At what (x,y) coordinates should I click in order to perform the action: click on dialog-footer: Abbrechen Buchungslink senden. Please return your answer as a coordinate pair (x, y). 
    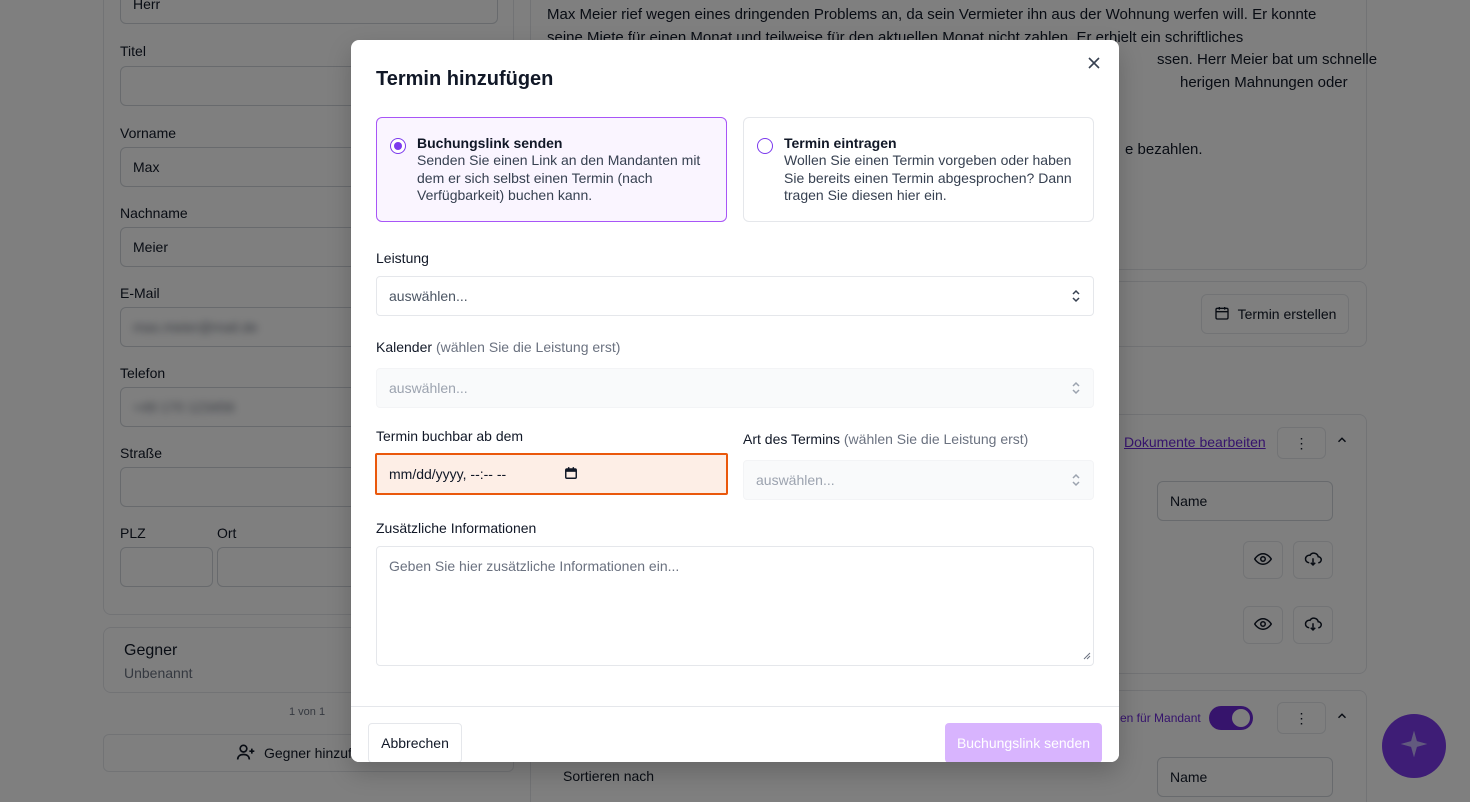
    Looking at the image, I should click on (735, 734).